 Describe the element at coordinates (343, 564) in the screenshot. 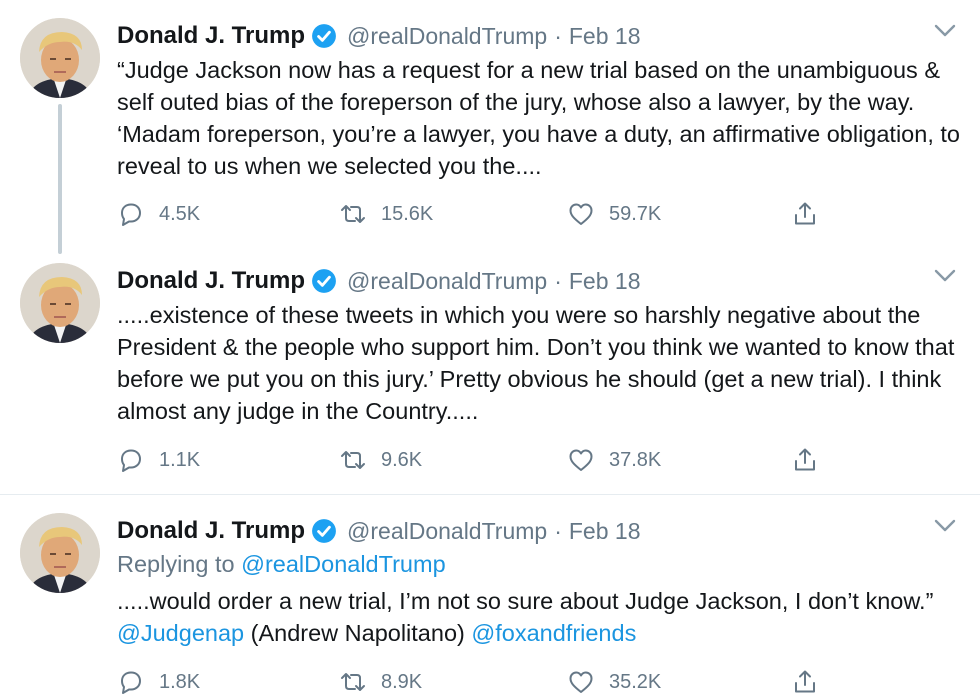

I see `replying-to-handle-link: @realDonaldTrump` at that location.